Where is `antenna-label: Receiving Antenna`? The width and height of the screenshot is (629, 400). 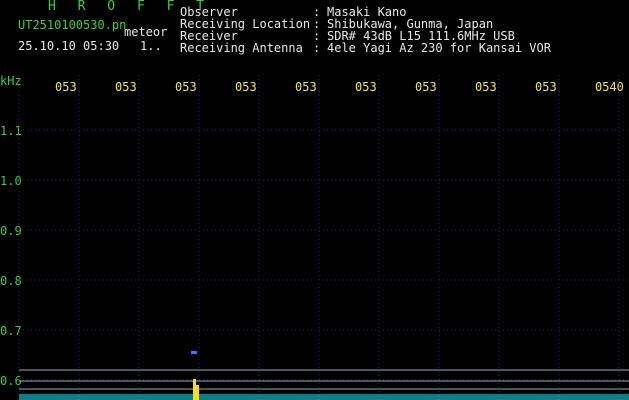
antenna-label: Receiving Antenna is located at coordinates (241, 48).